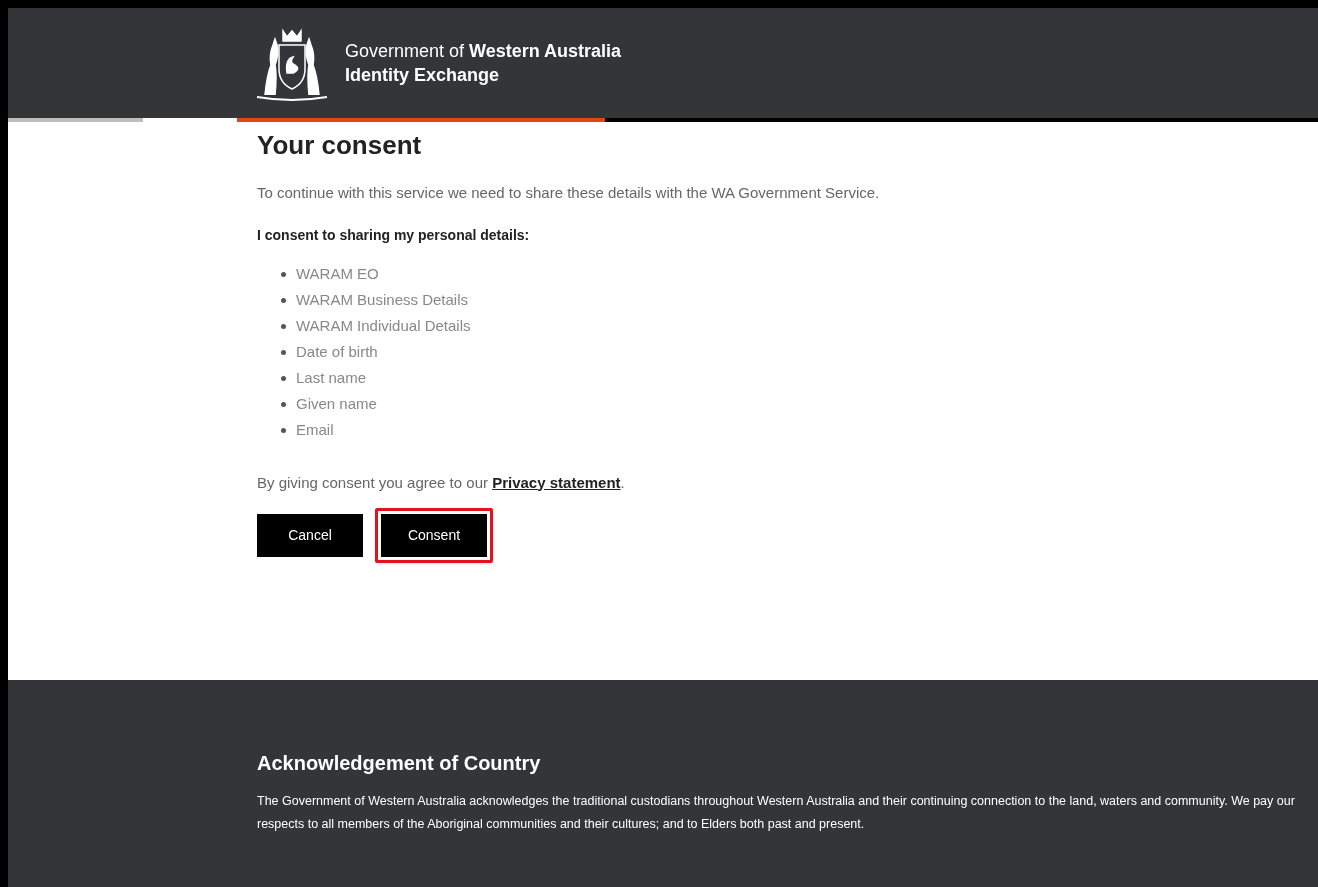 Image resolution: width=1318 pixels, height=887 pixels. What do you see at coordinates (423, 75) in the screenshot?
I see `header-subtitle: Identity Exchange` at bounding box center [423, 75].